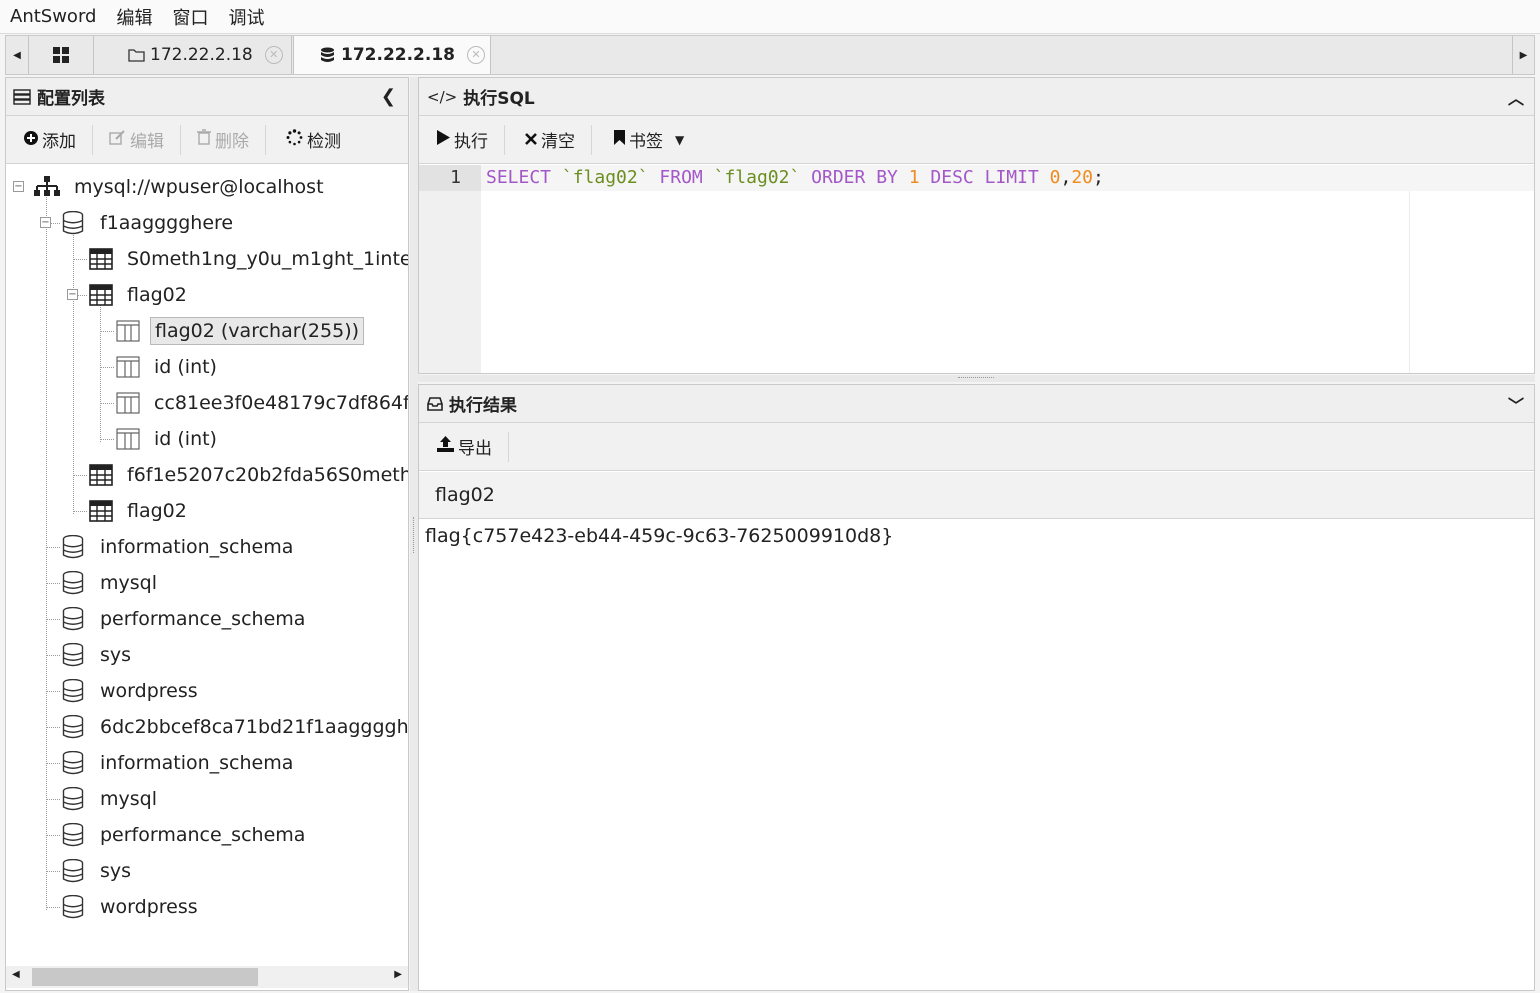 The height and width of the screenshot is (993, 1540). I want to click on close-icon, so click(531, 140).